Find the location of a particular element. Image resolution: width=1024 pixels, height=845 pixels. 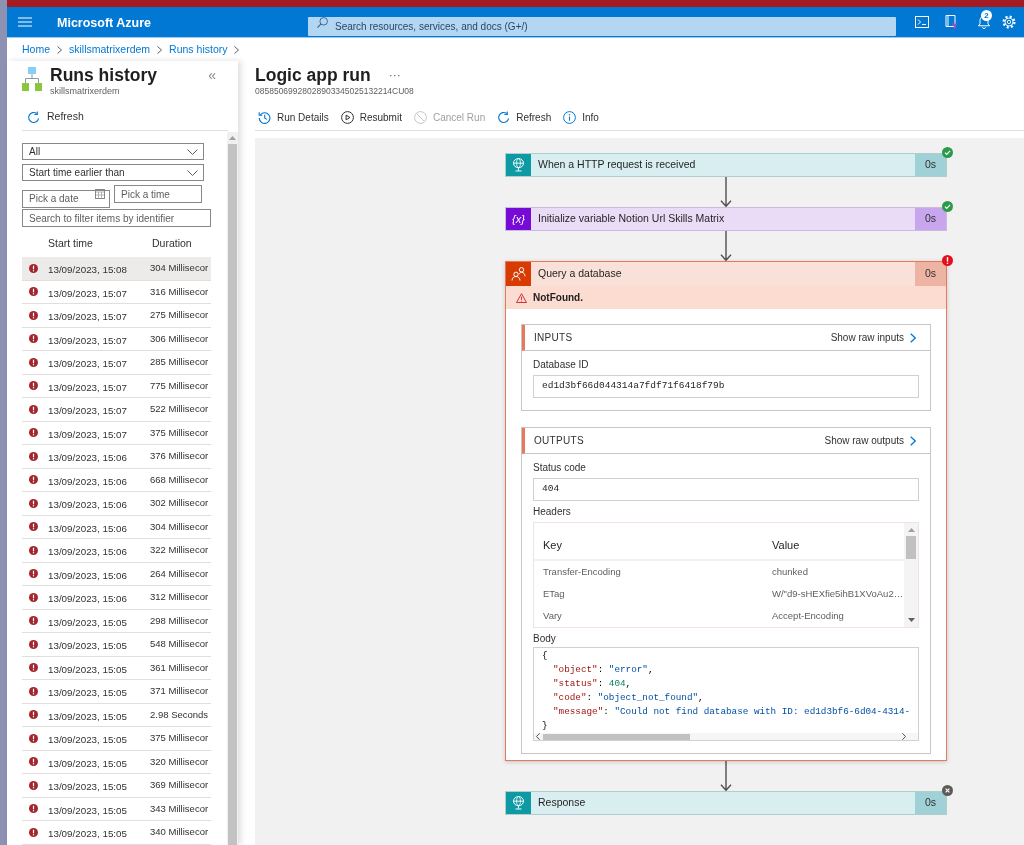

table-cell-text: Accept-Encoding is located at coordinates (808, 615).